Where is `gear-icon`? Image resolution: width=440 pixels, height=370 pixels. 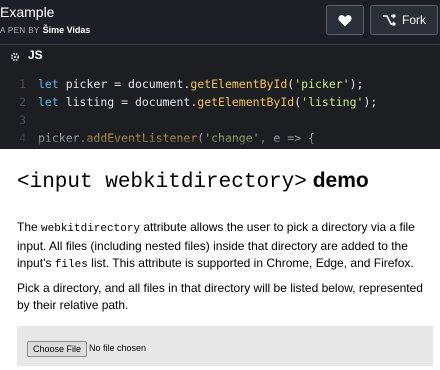 gear-icon is located at coordinates (15, 57).